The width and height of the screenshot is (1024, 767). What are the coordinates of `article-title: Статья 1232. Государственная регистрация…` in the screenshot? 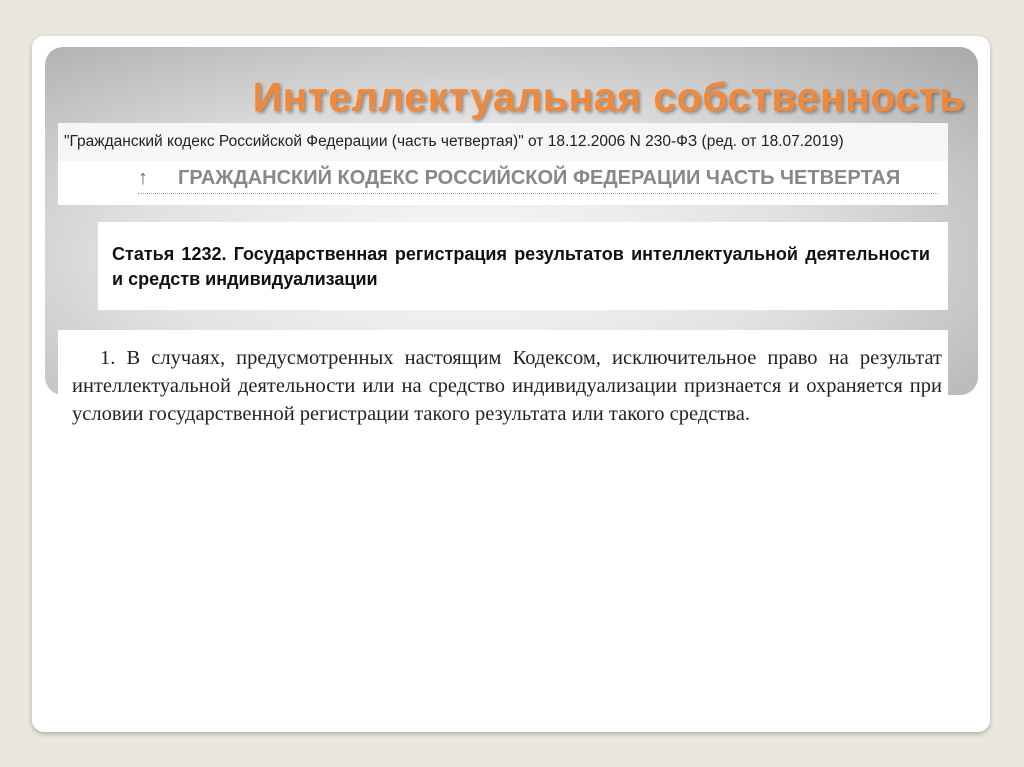 It's located at (521, 266).